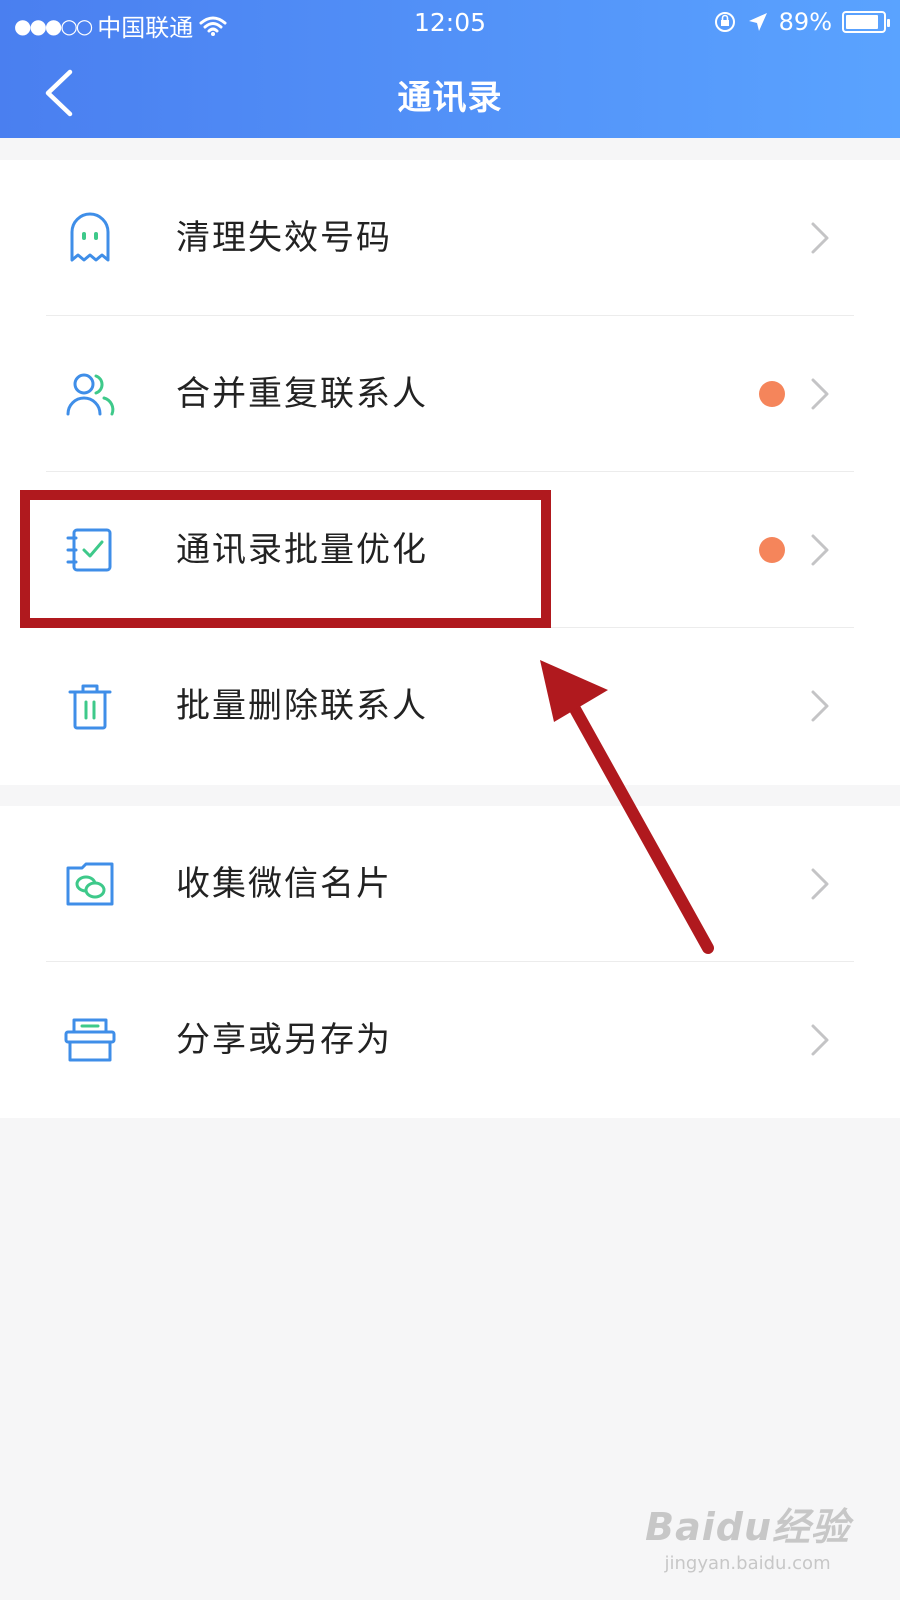 The image size is (900, 1600). Describe the element at coordinates (450, 98) in the screenshot. I see `page-title: 通讯录` at that location.